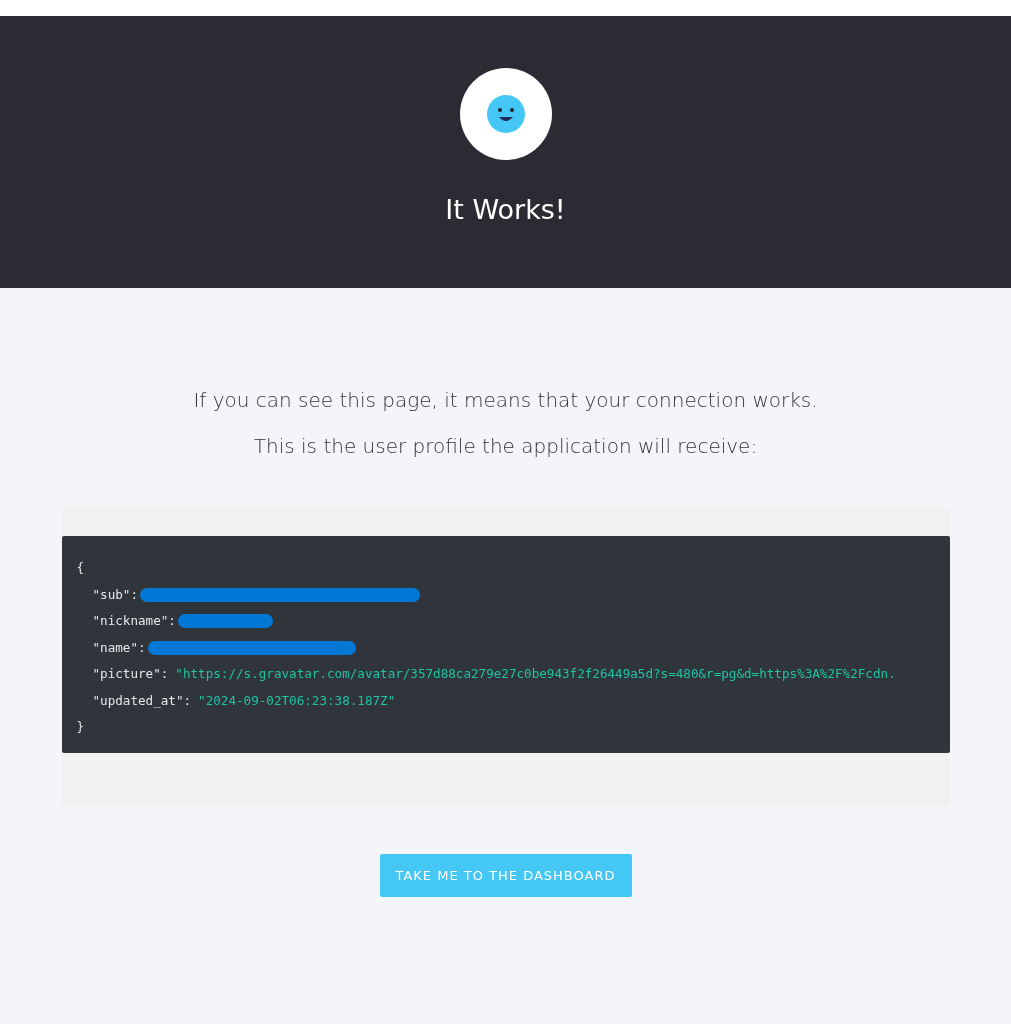  I want to click on json-key: "picture":, so click(130, 674).